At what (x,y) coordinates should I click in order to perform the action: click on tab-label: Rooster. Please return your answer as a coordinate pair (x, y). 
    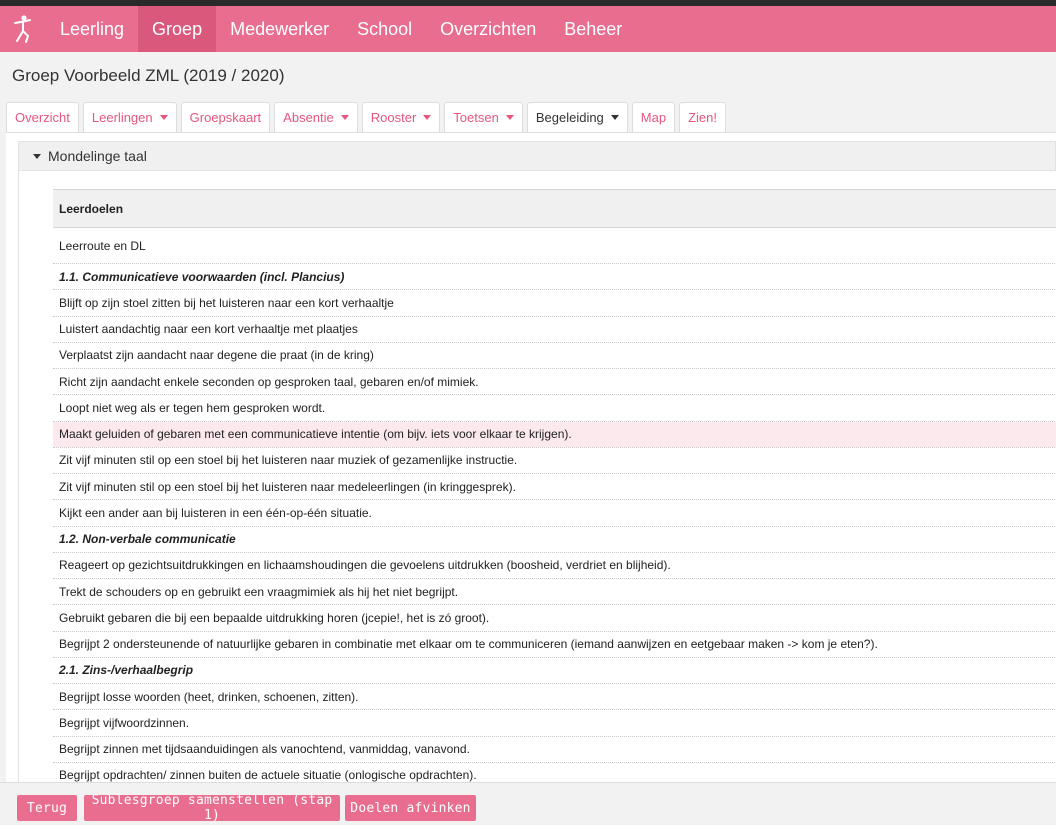
    Looking at the image, I should click on (393, 117).